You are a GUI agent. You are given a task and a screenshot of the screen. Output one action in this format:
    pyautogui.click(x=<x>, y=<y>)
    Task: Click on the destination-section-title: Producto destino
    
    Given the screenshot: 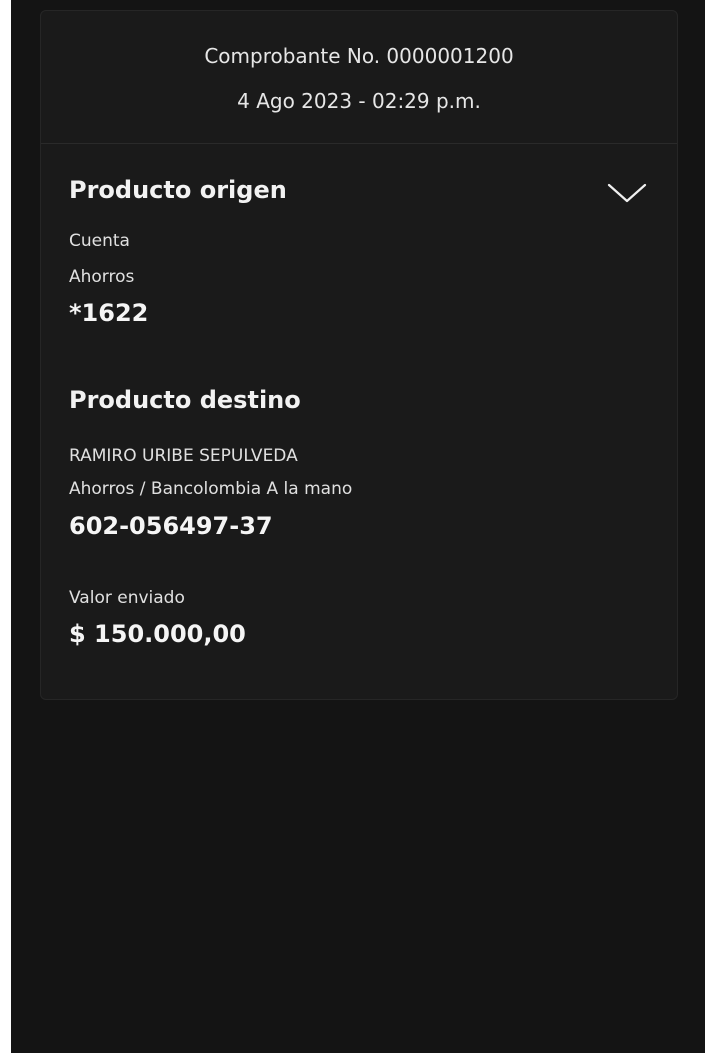 What is the action you would take?
    pyautogui.click(x=185, y=400)
    